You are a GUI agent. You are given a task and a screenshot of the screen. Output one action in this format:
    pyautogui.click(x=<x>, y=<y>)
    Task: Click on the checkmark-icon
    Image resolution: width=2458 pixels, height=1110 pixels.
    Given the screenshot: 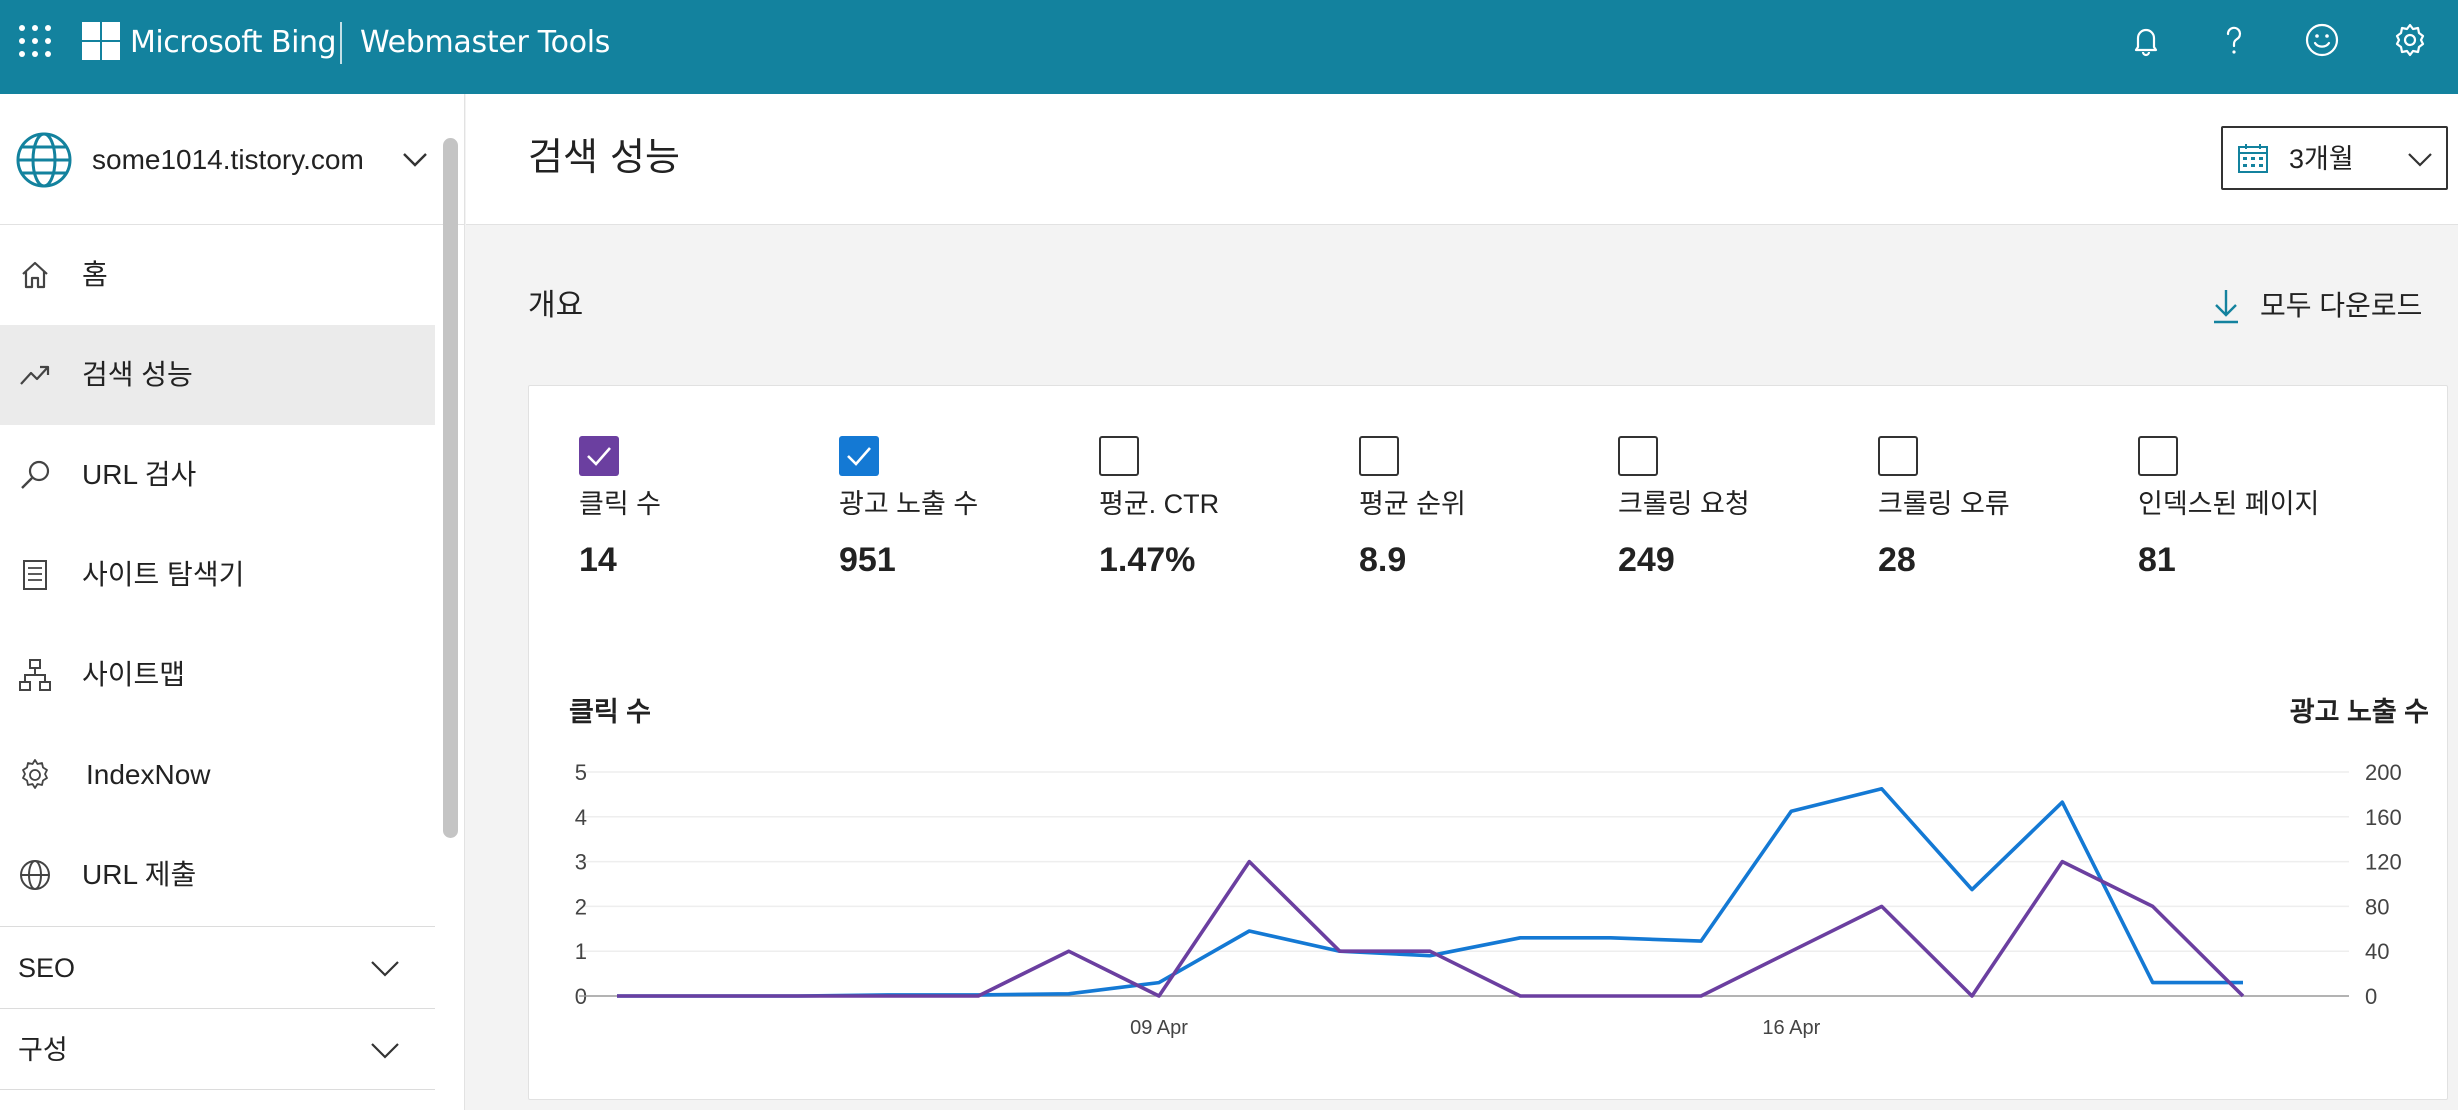 What is the action you would take?
    pyautogui.click(x=599, y=456)
    